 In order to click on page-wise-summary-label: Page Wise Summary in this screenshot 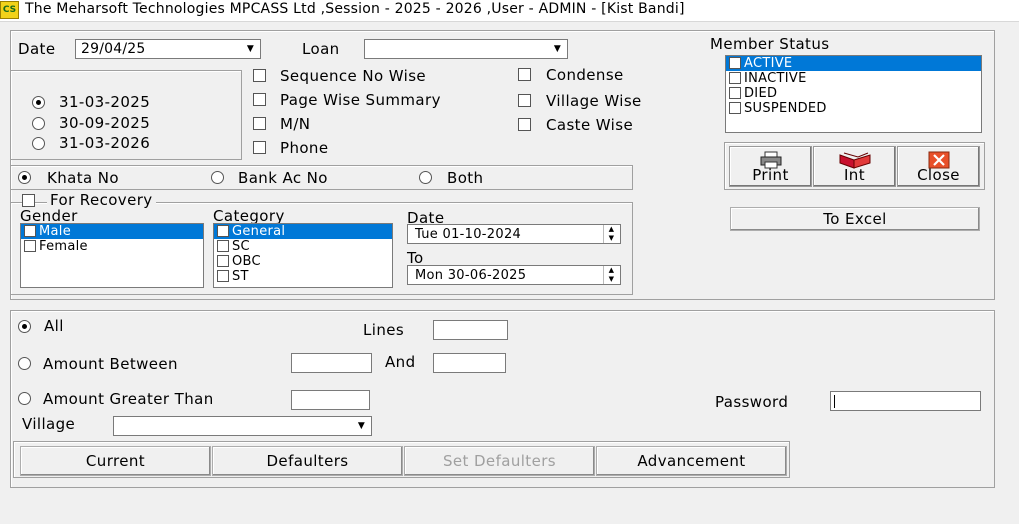, I will do `click(360, 100)`.